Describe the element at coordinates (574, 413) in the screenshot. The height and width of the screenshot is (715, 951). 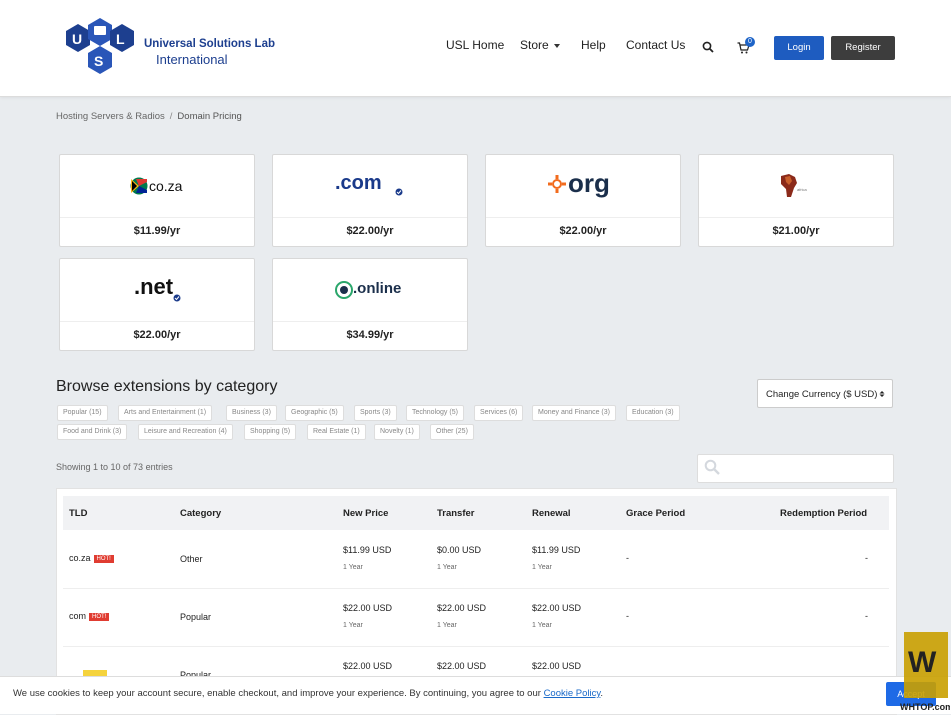
I see `category-tag-money: Money and Finance (3)` at that location.